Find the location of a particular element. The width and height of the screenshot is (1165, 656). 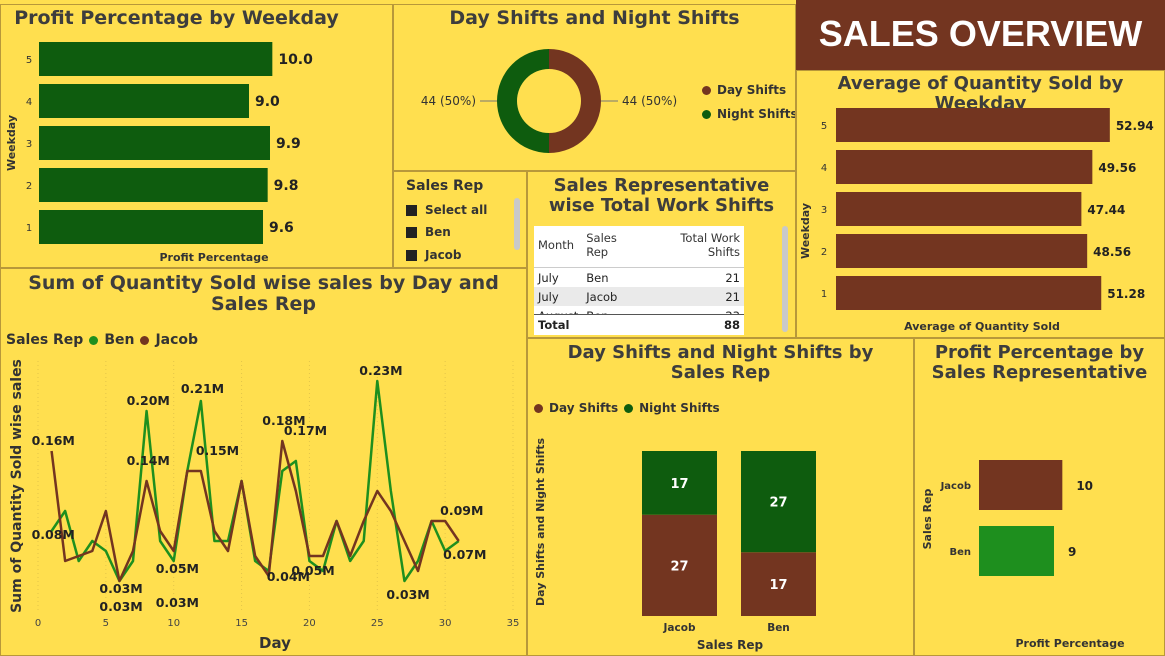

data-label: 9.8 is located at coordinates (286, 186).